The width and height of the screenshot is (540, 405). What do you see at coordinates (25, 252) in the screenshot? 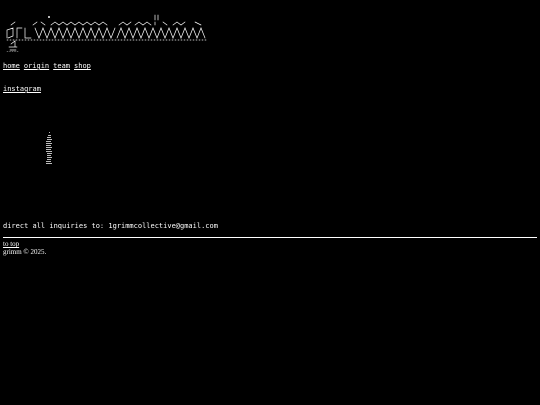
I see `copyright-text: grimm © 2025.` at bounding box center [25, 252].